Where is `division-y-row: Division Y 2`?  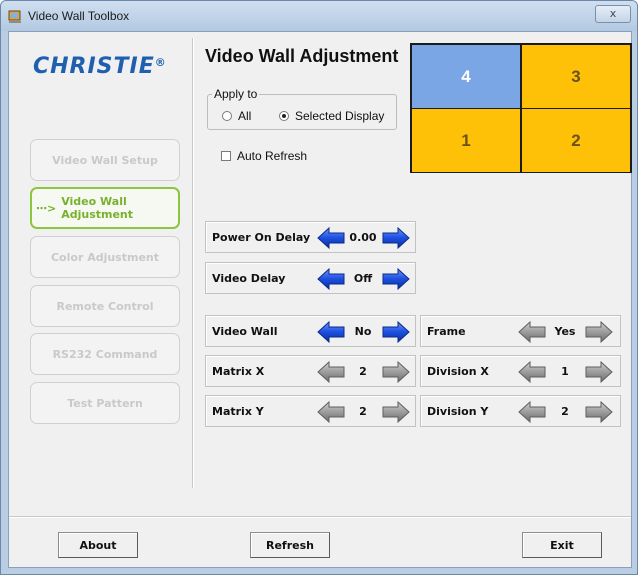 division-y-row: Division Y 2 is located at coordinates (520, 411).